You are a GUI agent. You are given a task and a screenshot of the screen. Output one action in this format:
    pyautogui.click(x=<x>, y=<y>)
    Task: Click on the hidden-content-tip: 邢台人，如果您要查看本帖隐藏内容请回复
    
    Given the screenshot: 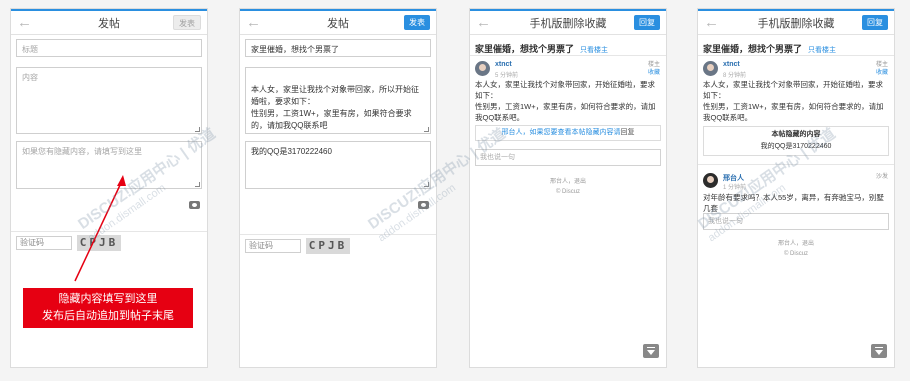 What is the action you would take?
    pyautogui.click(x=568, y=133)
    